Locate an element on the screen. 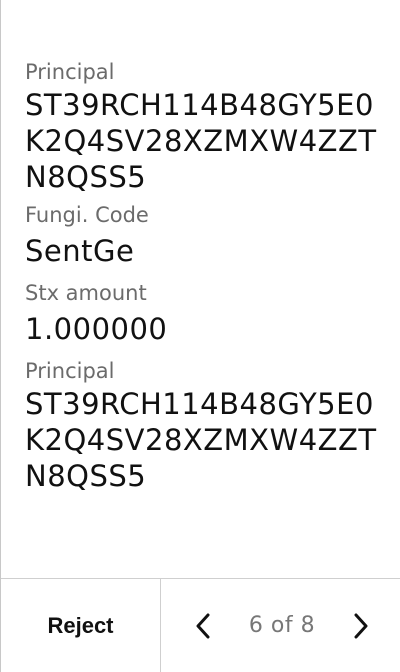  action-footer: Reject 6 of 8 is located at coordinates (200, 625).